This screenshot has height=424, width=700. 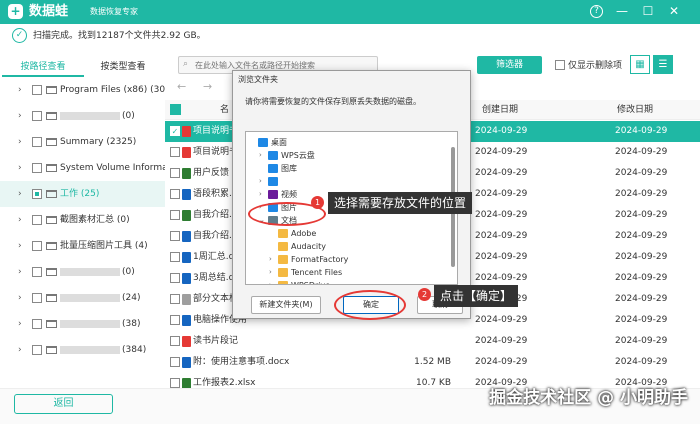 What do you see at coordinates (82, 220) in the screenshot?
I see `tree-item: › 截图素材汇总 (0)` at bounding box center [82, 220].